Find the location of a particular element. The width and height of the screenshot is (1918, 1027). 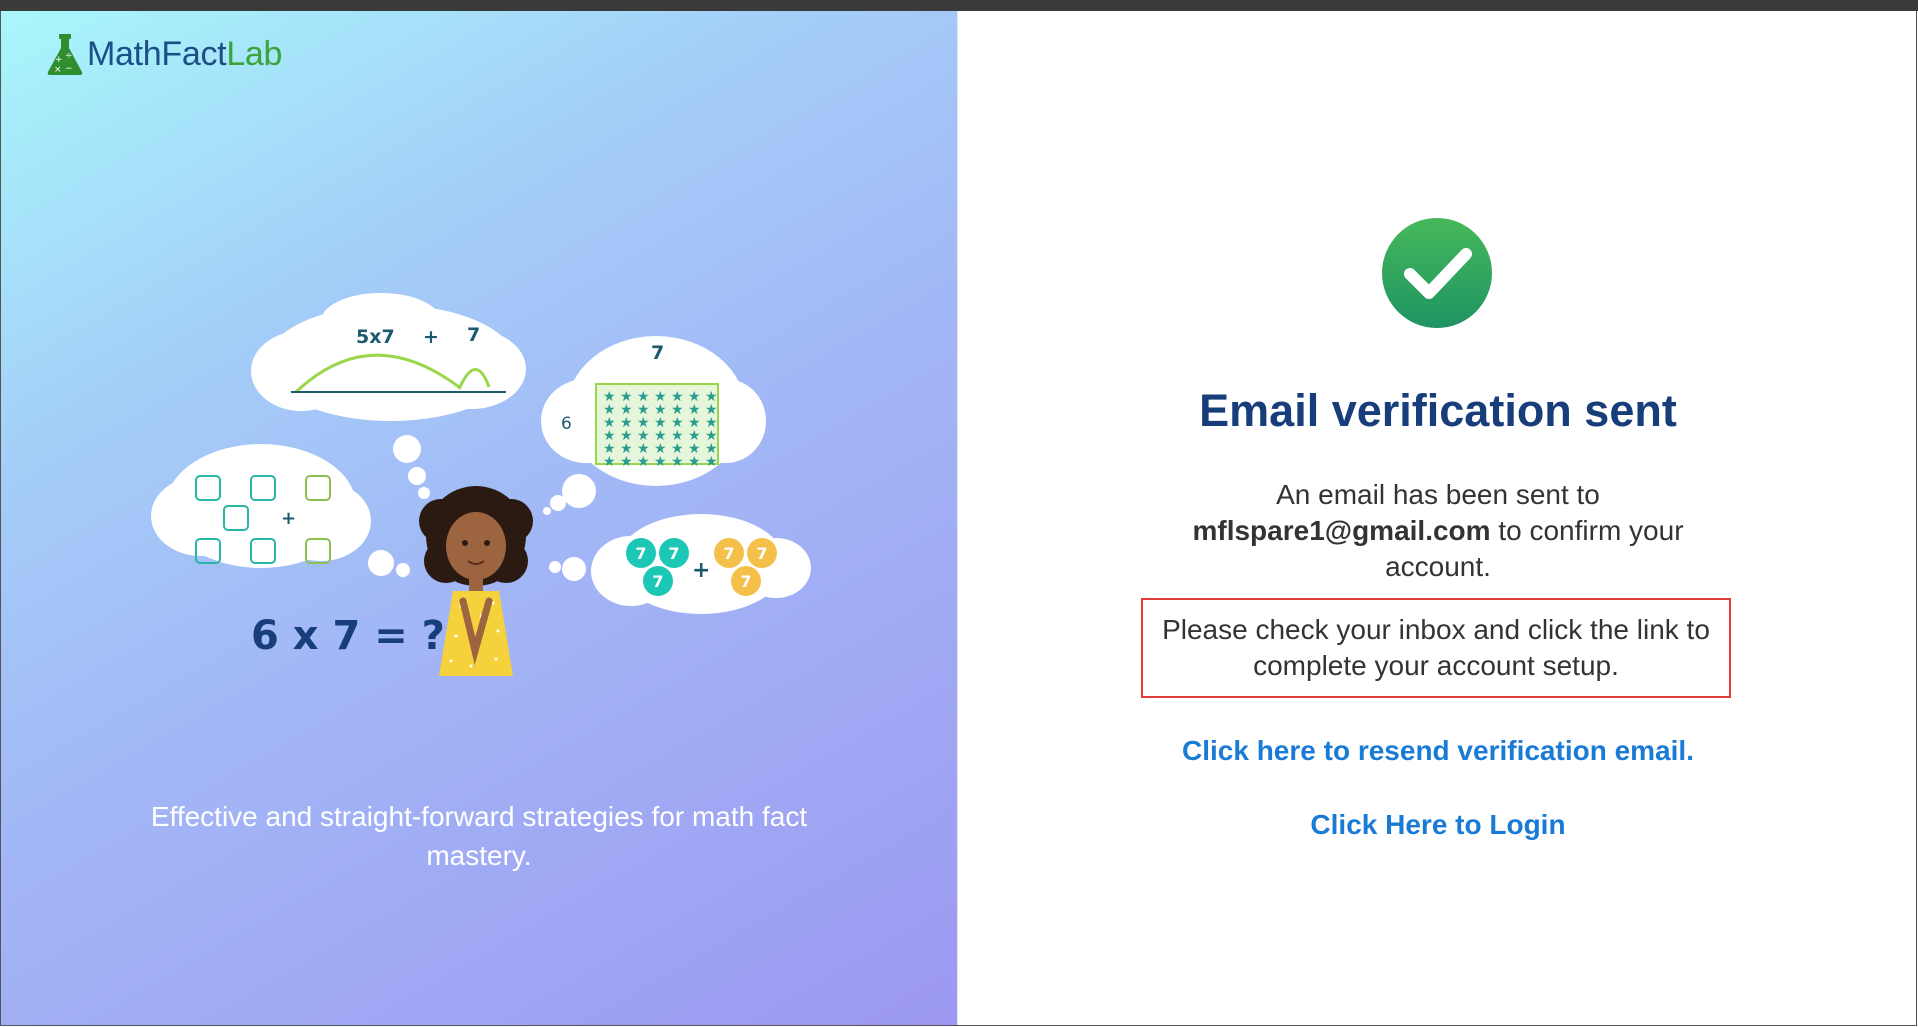

resend-verification-link: Click here to resend verification email. is located at coordinates (1438, 750).